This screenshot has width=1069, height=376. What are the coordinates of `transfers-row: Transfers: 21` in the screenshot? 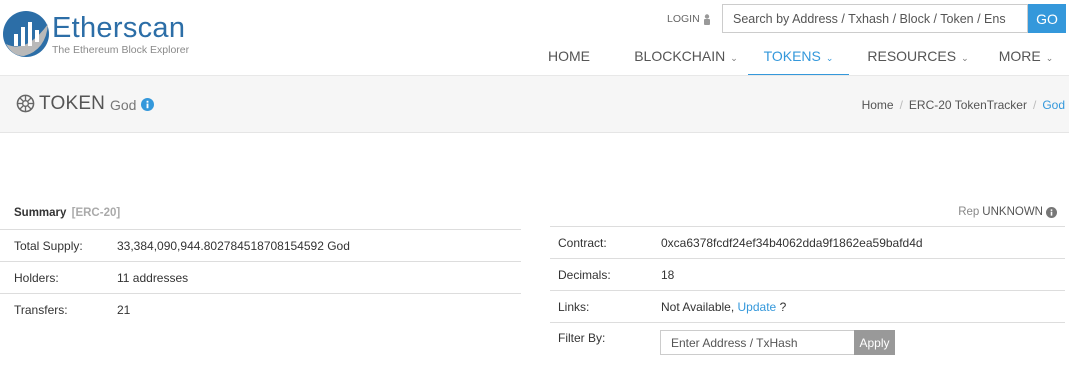 It's located at (260, 309).